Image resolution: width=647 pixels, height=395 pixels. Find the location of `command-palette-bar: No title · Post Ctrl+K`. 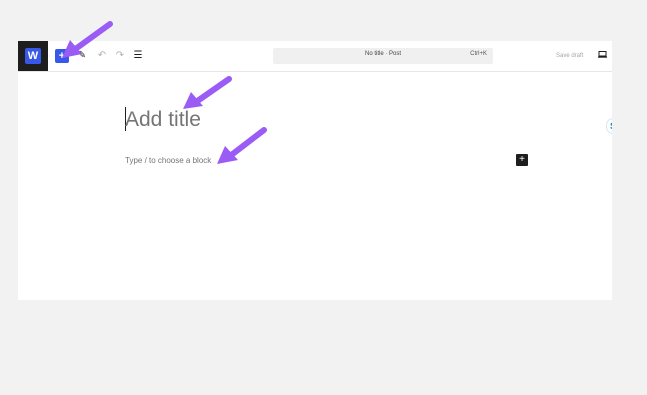

command-palette-bar: No title · Post Ctrl+K is located at coordinates (383, 56).